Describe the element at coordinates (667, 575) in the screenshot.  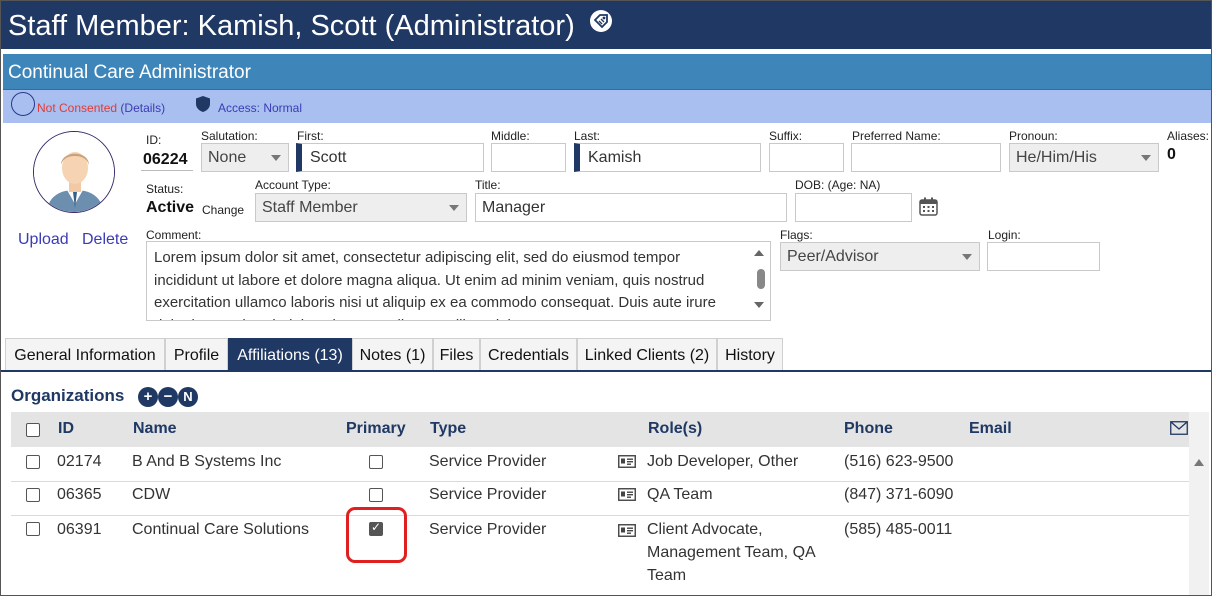
I see `org-roles-line: Team` at that location.